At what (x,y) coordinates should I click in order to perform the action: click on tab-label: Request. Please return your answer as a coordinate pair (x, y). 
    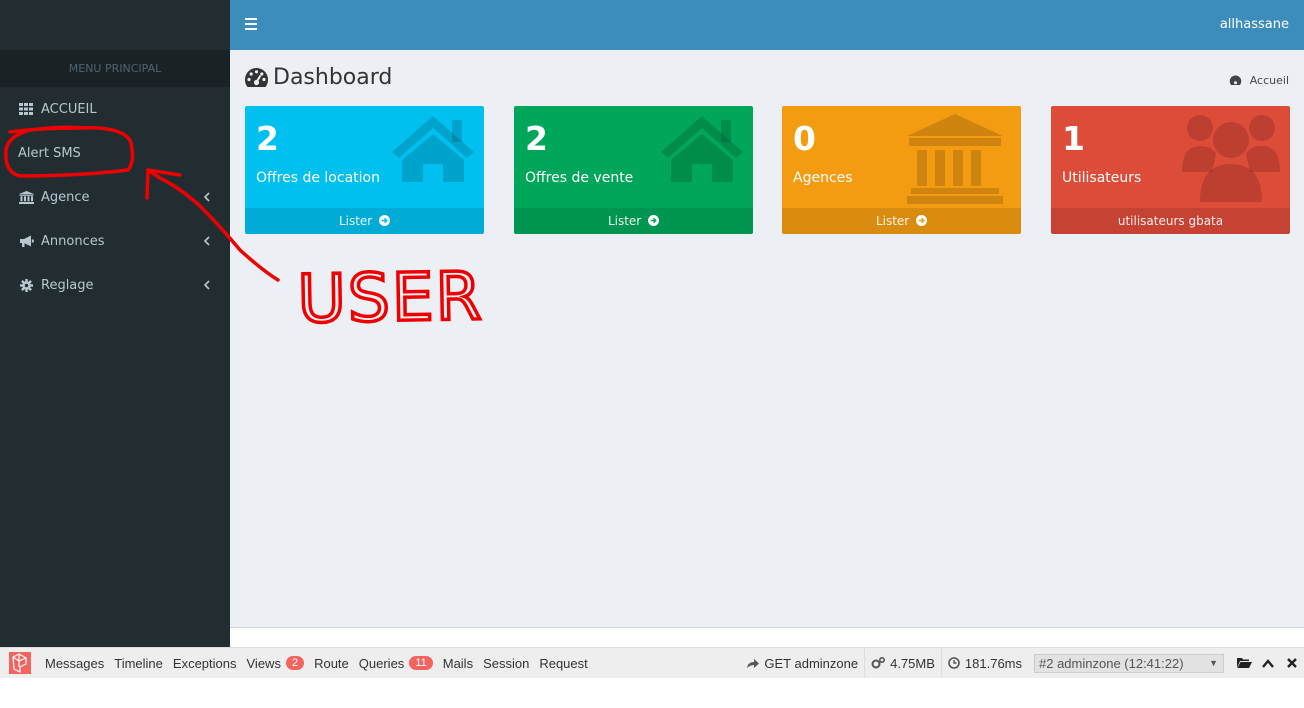
    Looking at the image, I should click on (563, 663).